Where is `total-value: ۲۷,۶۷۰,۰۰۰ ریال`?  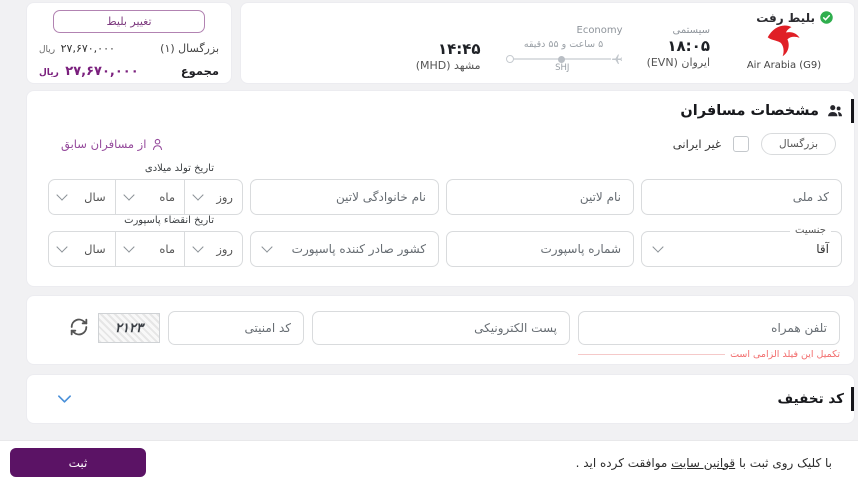
total-value: ۲۷,۶۷۰,۰۰۰ ریال is located at coordinates (89, 71).